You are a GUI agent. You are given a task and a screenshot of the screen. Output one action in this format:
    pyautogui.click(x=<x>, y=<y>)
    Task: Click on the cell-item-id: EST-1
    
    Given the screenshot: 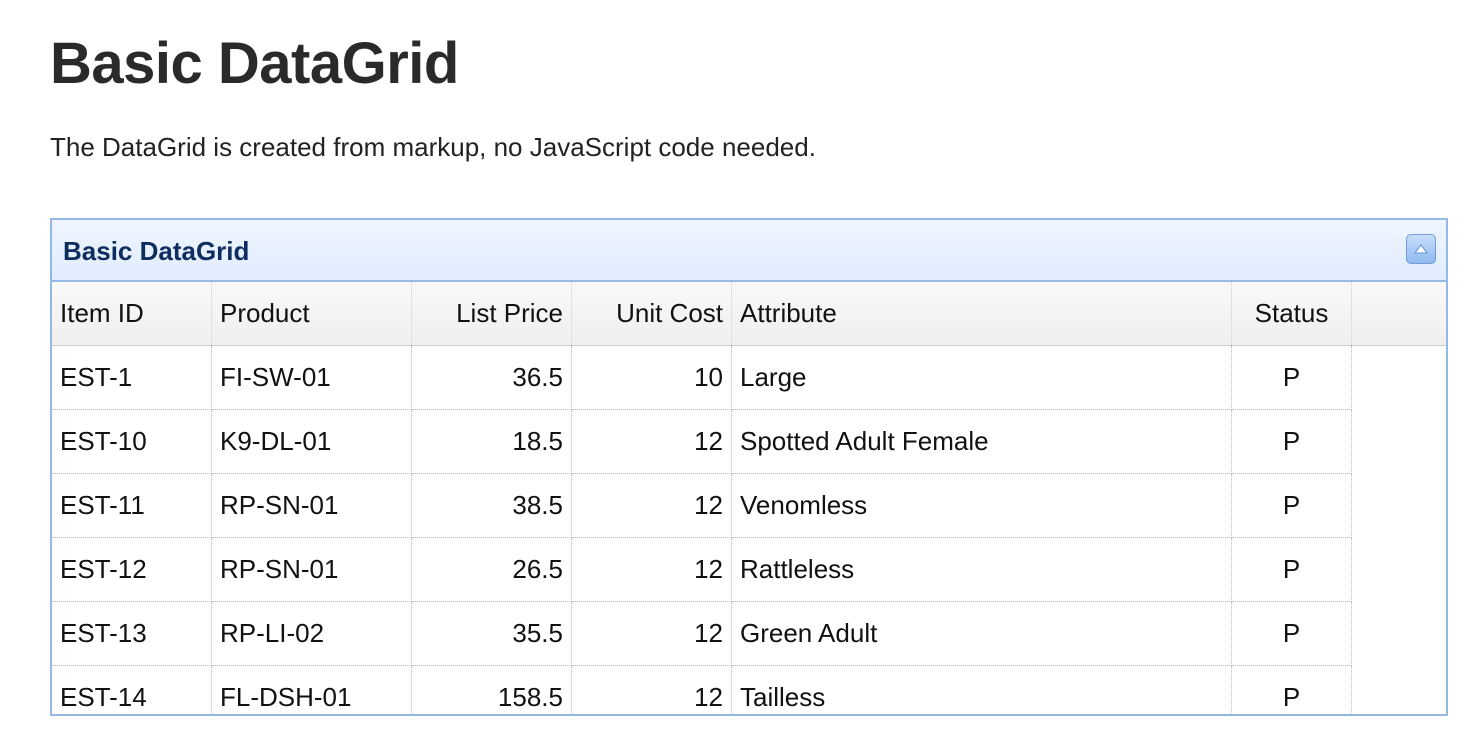 What is the action you would take?
    pyautogui.click(x=132, y=378)
    